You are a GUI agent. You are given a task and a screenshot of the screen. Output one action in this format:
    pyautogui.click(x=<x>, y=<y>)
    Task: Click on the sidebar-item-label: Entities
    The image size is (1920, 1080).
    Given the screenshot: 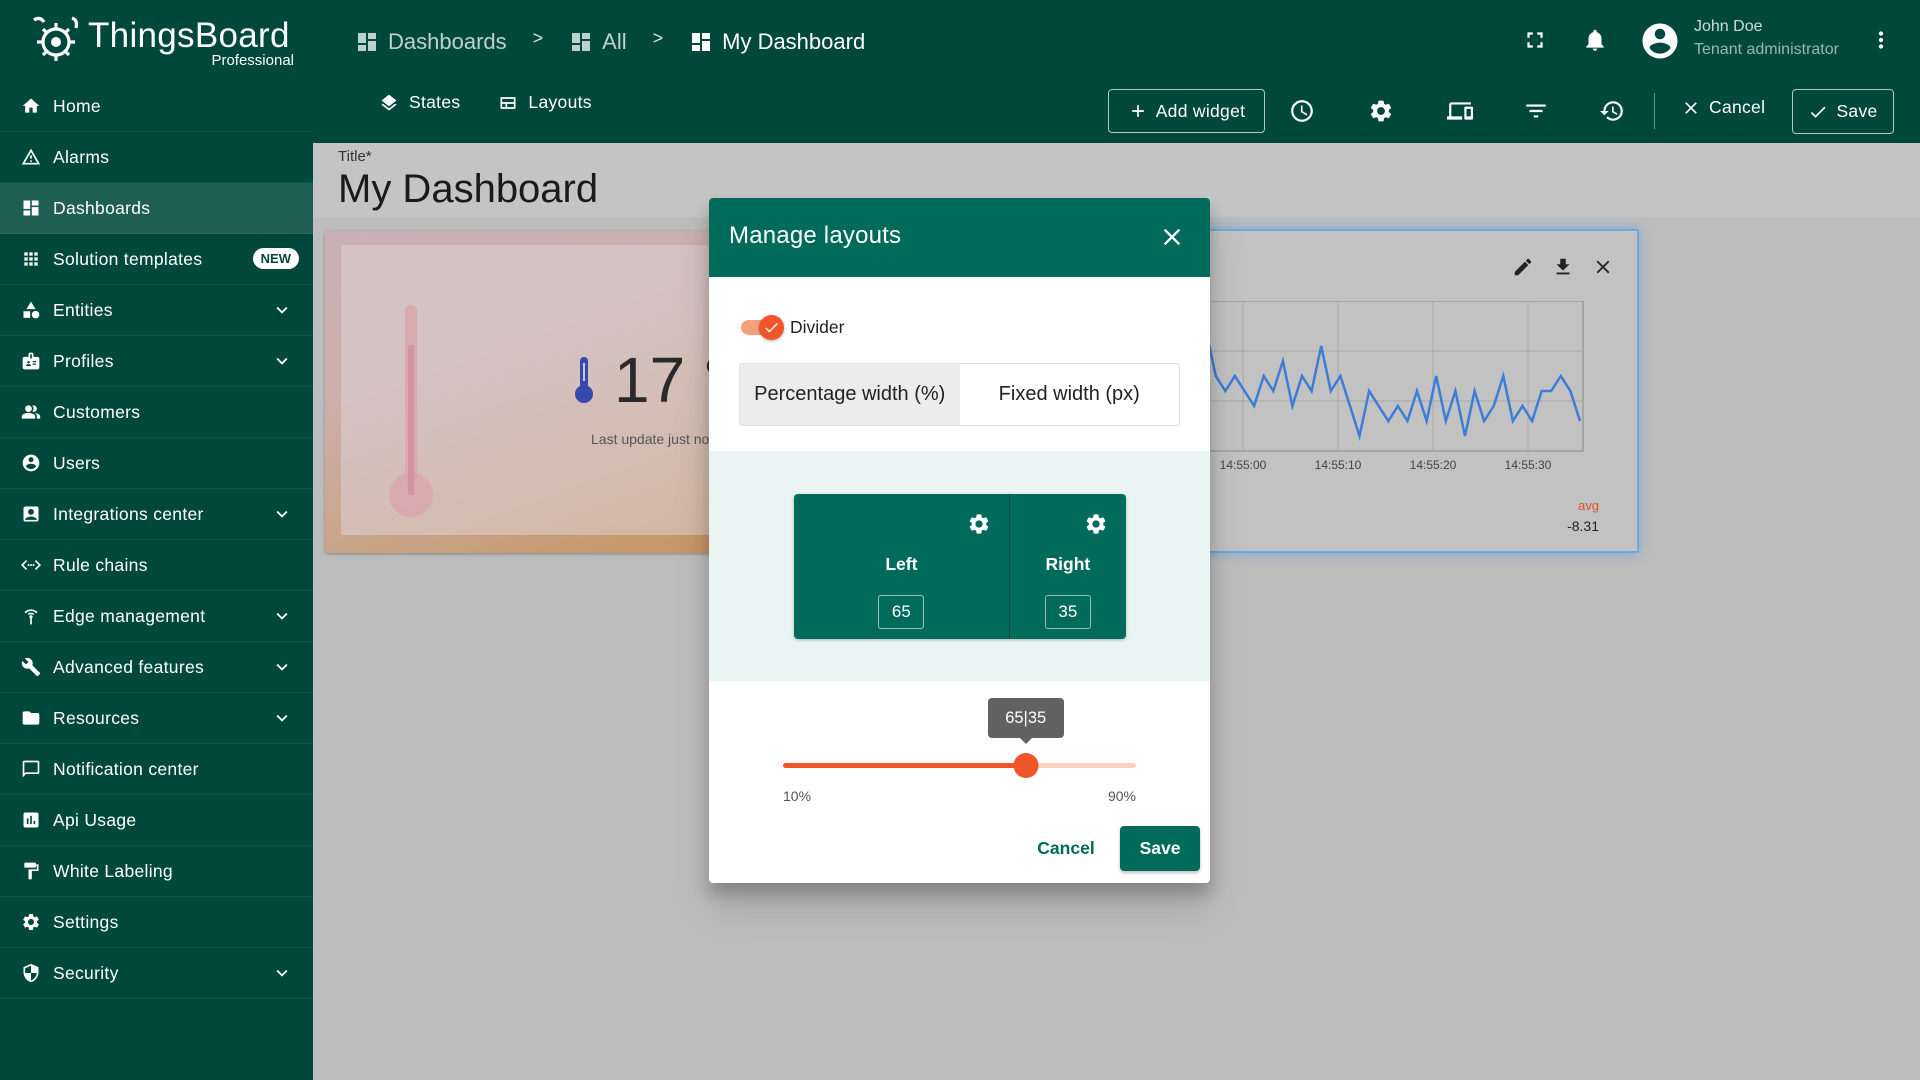 What is the action you would take?
    pyautogui.click(x=83, y=309)
    